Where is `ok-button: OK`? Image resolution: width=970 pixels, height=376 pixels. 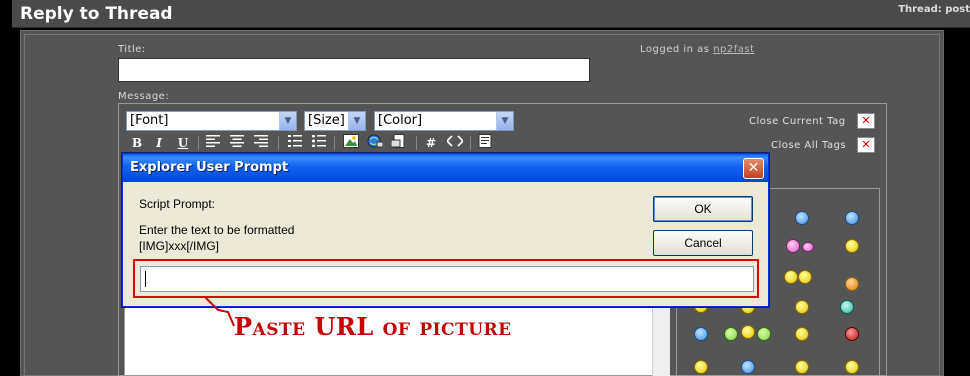 ok-button: OK is located at coordinates (703, 209).